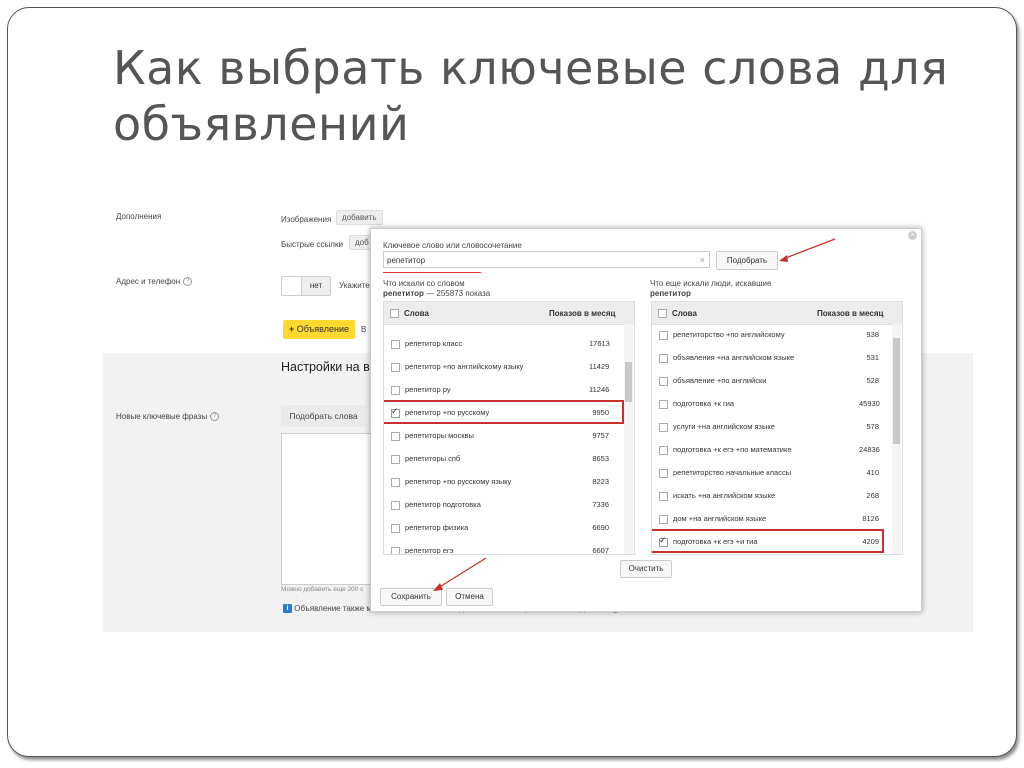 Image resolution: width=1024 pixels, height=768 pixels. What do you see at coordinates (509, 459) in the screenshot?
I see `table-row: репетиторы спб 8653` at bounding box center [509, 459].